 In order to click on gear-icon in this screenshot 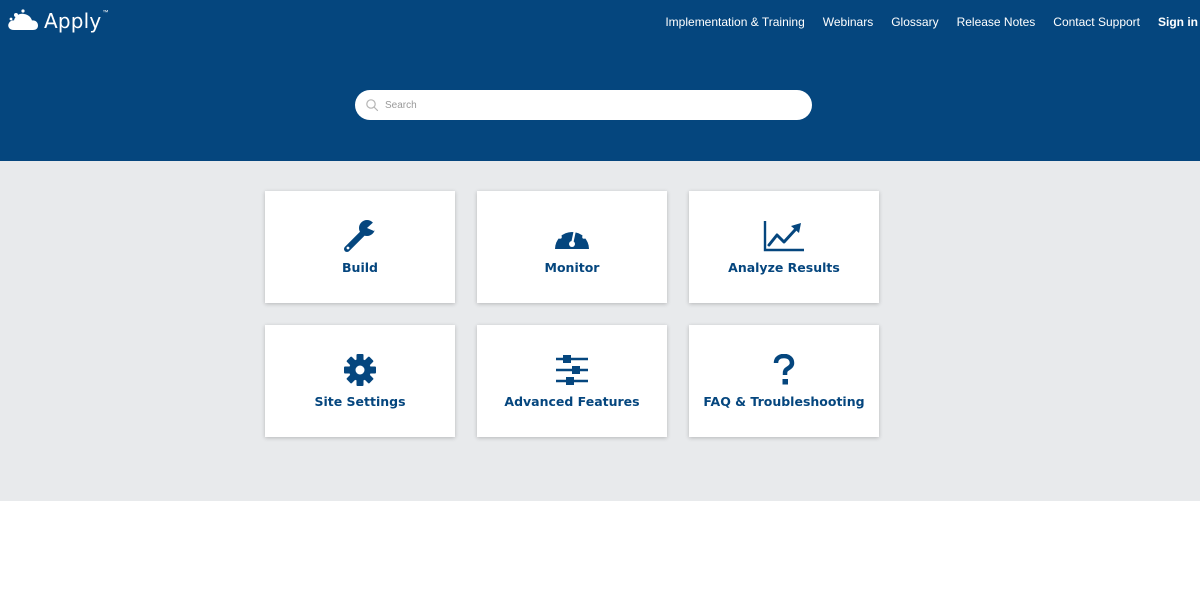, I will do `click(360, 370)`.